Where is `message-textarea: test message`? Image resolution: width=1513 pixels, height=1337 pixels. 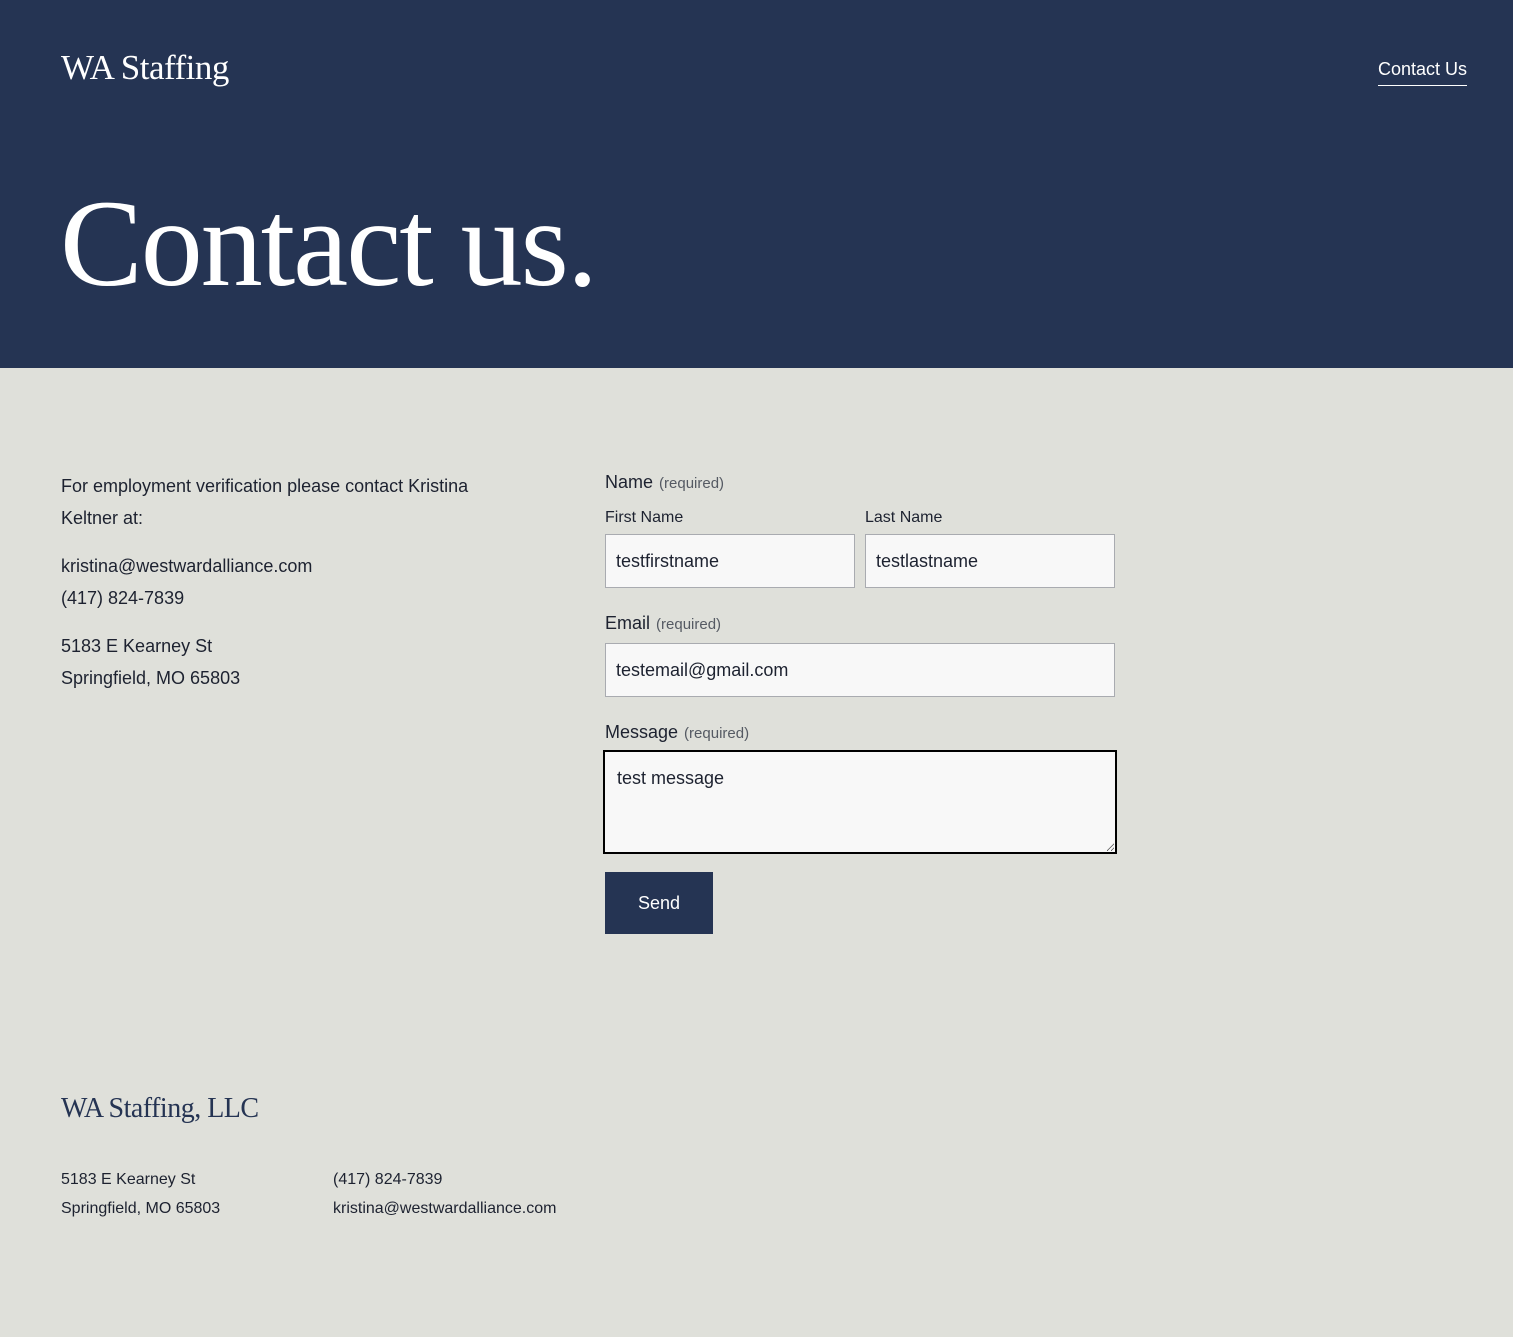
message-textarea: test message is located at coordinates (860, 802).